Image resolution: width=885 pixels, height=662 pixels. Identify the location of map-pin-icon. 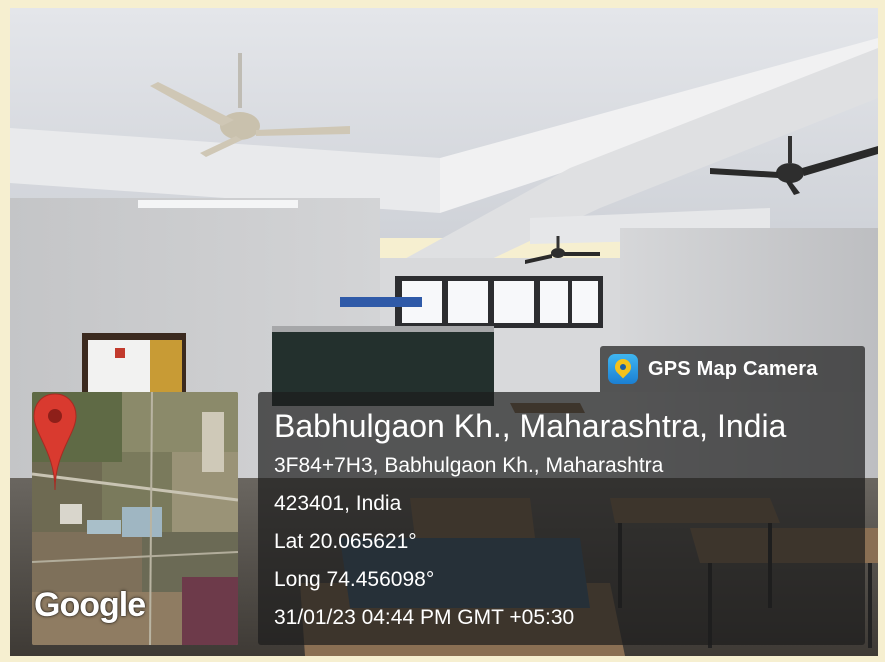
(55, 442).